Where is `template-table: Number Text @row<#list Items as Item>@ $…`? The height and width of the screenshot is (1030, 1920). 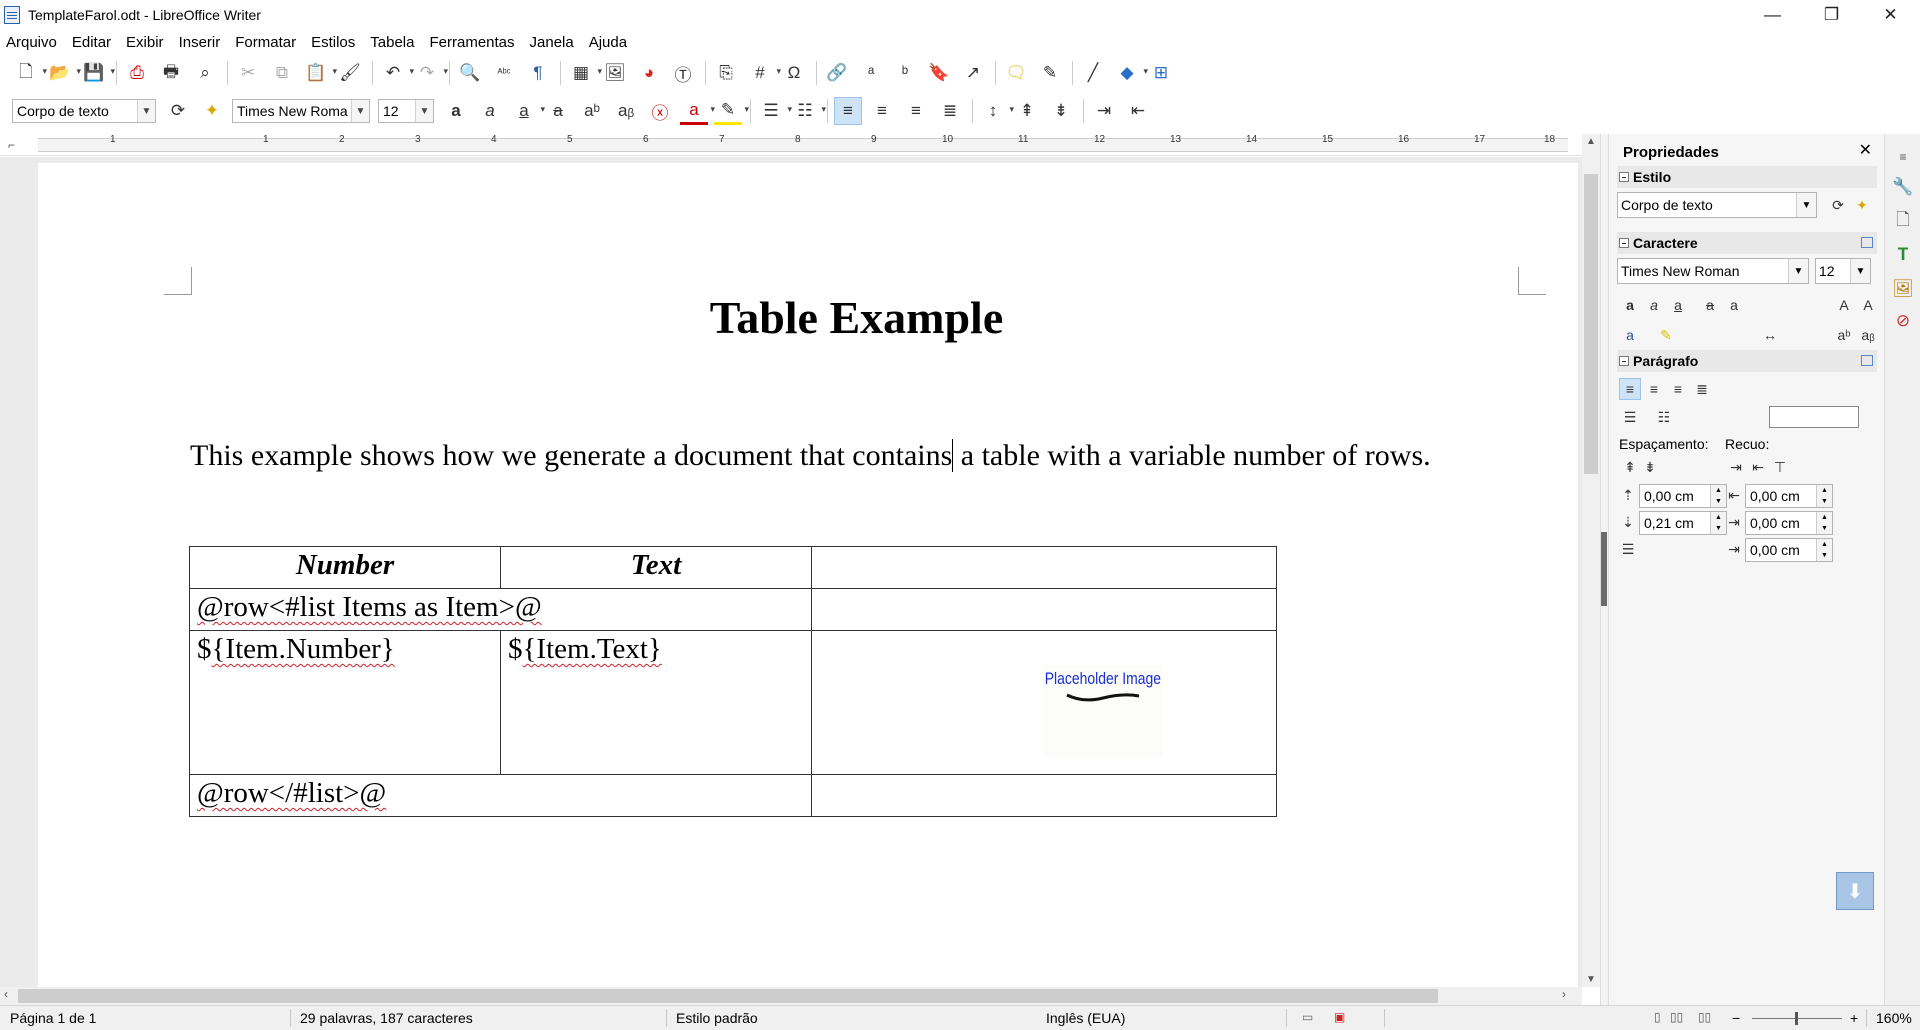 template-table: Number Text @row<#list Items as Item>@ $… is located at coordinates (733, 681).